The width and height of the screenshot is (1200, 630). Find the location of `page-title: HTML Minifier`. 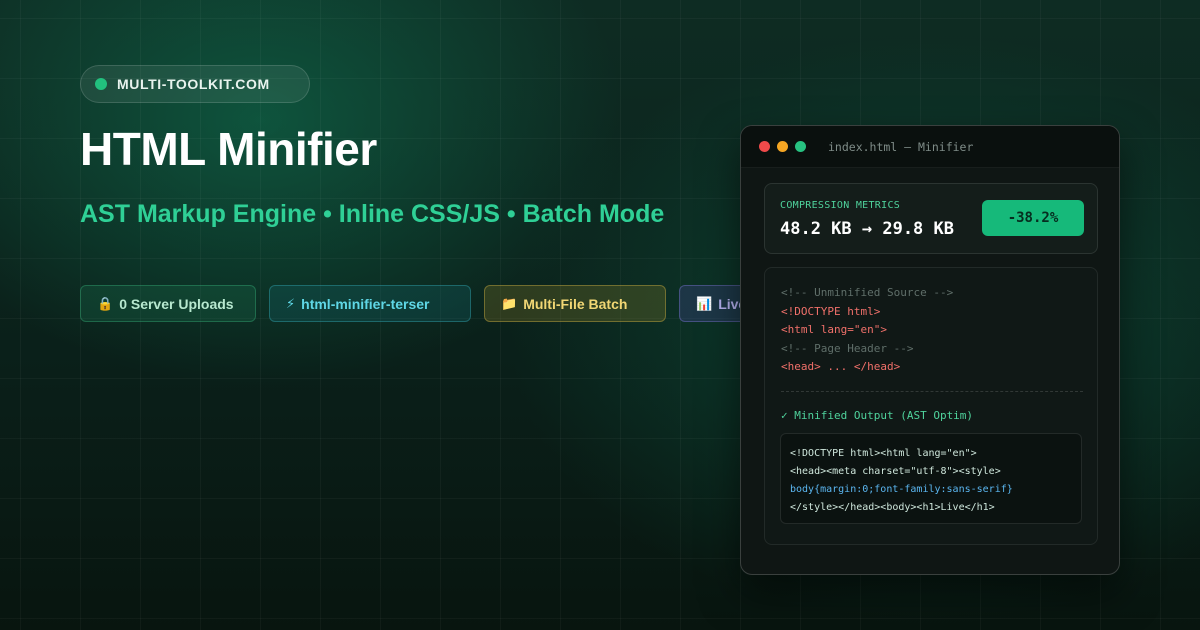

page-title: HTML Minifier is located at coordinates (228, 149).